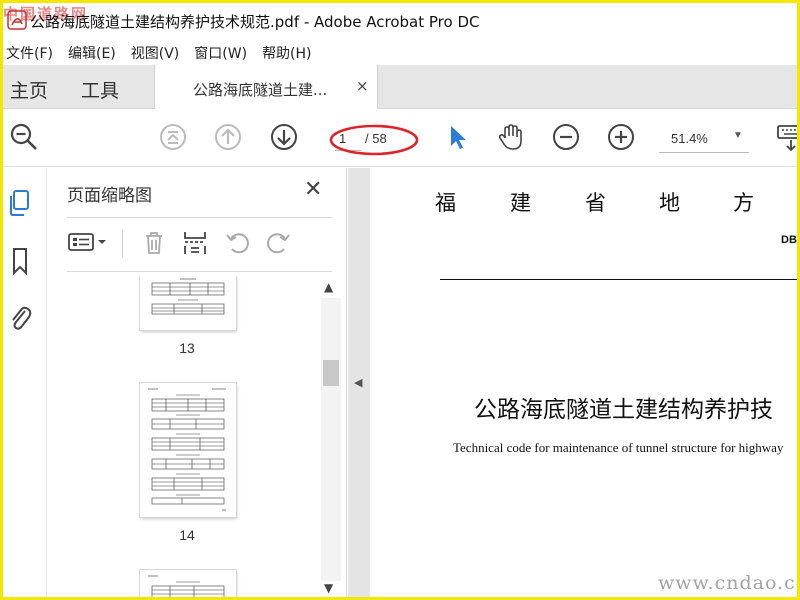  What do you see at coordinates (237, 242) in the screenshot?
I see `rotate-counterclockwise-icon` at bounding box center [237, 242].